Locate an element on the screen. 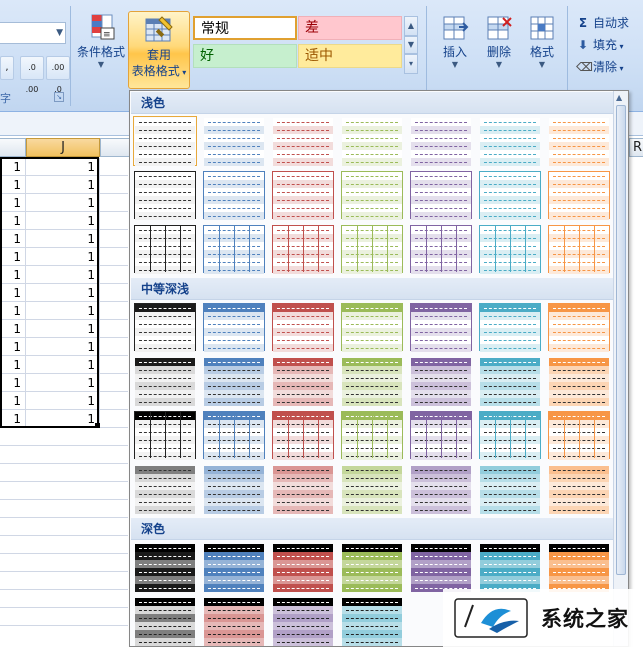 The width and height of the screenshot is (643, 647). table-style-m1-green is located at coordinates (372, 327).